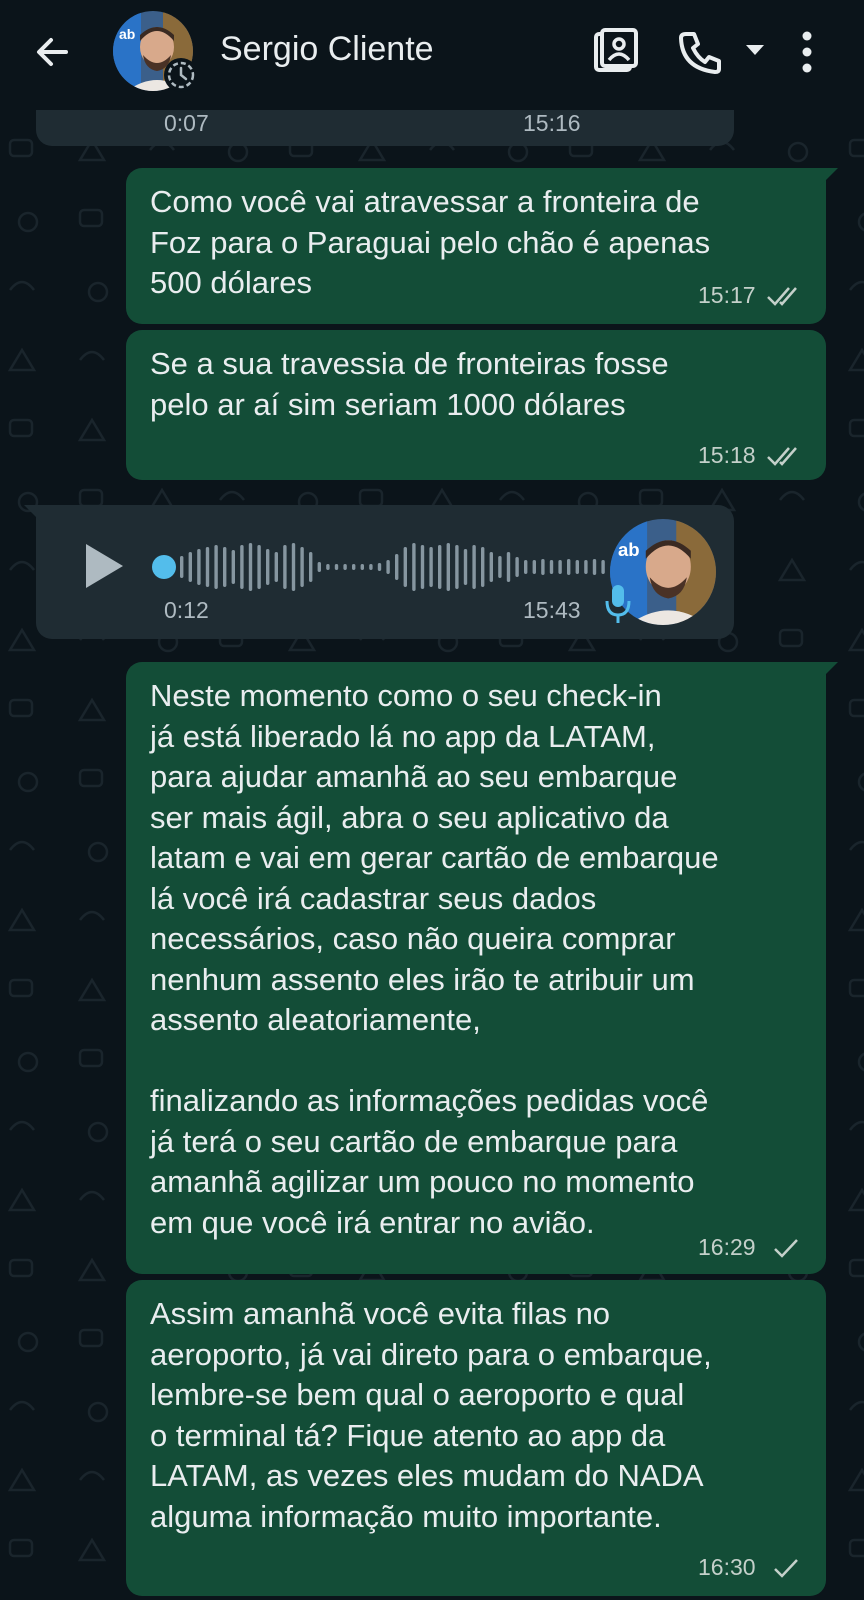  What do you see at coordinates (829, 177) in the screenshot?
I see `bubble-tail` at bounding box center [829, 177].